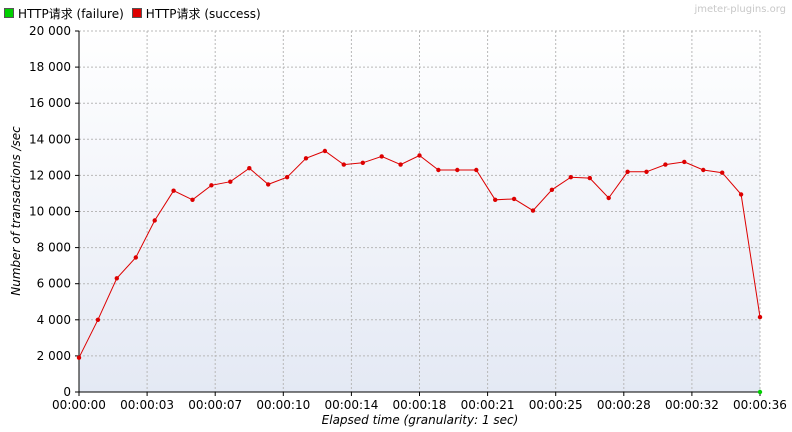  What do you see at coordinates (50, 103) in the screenshot?
I see `y-tick-label: 16 000` at bounding box center [50, 103].